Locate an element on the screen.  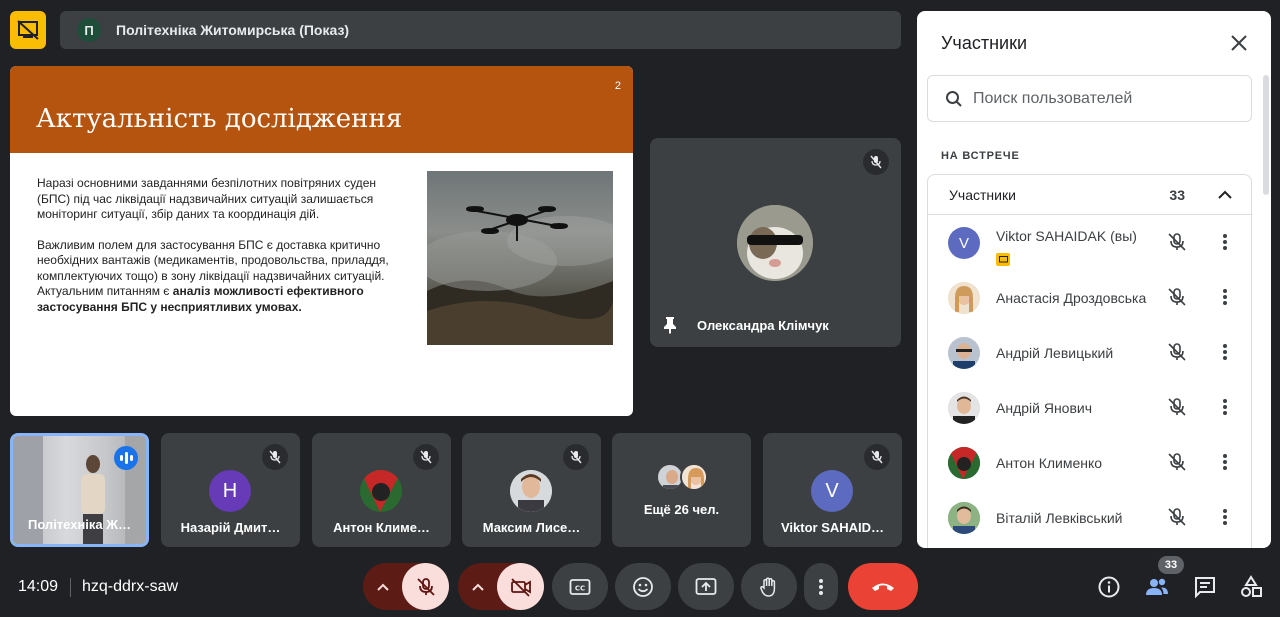
more-options-button is located at coordinates (821, 586).